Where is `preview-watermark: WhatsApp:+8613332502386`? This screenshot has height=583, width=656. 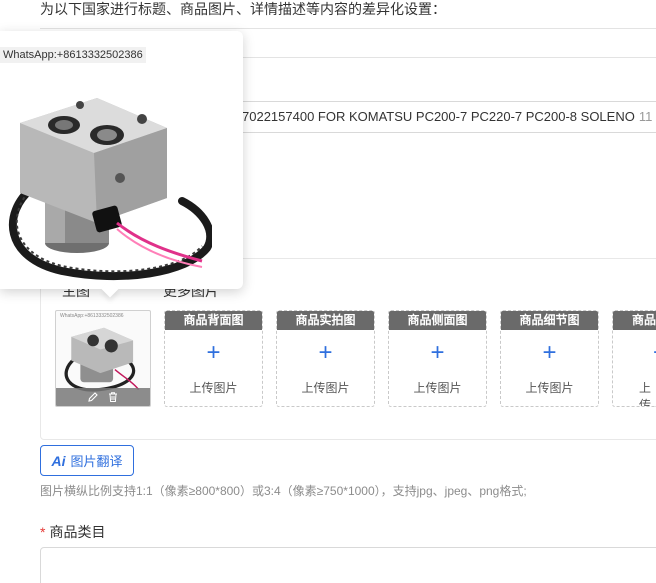
preview-watermark: WhatsApp:+8613332502386 is located at coordinates (73, 55).